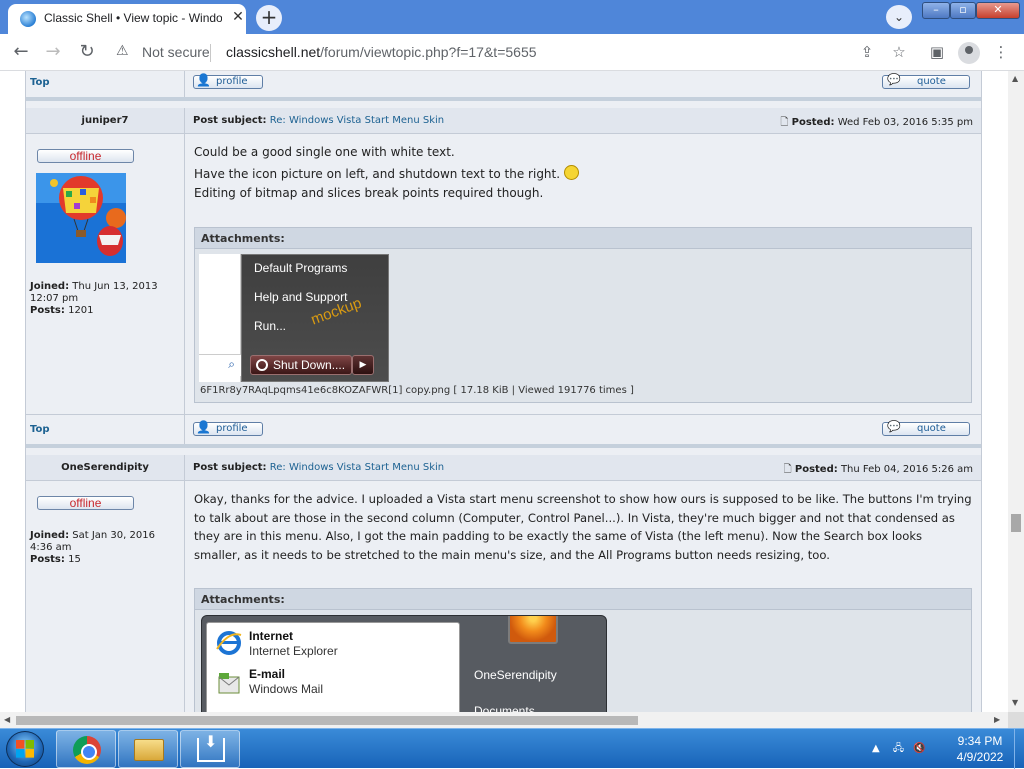 The image size is (1024, 769). Describe the element at coordinates (81, 218) in the screenshot. I see `avatar` at that location.